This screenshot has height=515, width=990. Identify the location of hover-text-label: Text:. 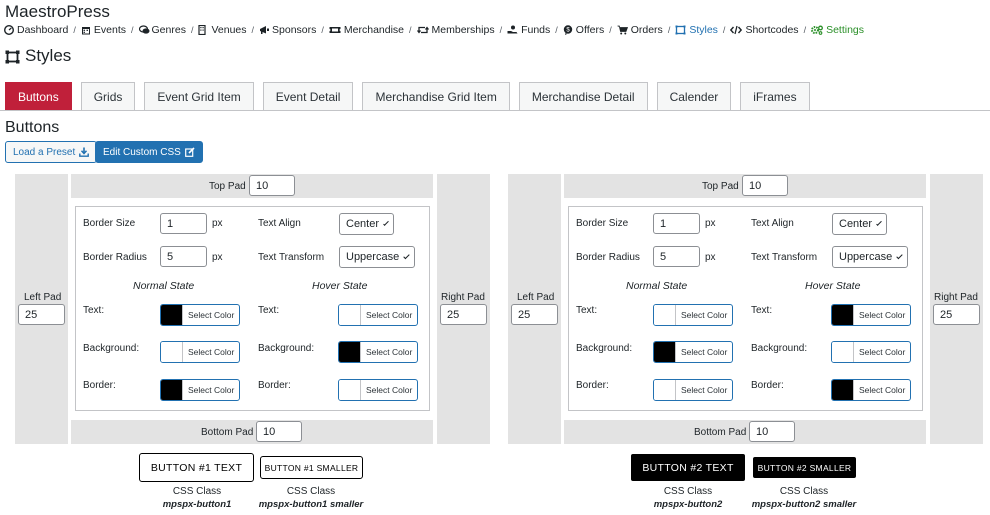
(762, 310).